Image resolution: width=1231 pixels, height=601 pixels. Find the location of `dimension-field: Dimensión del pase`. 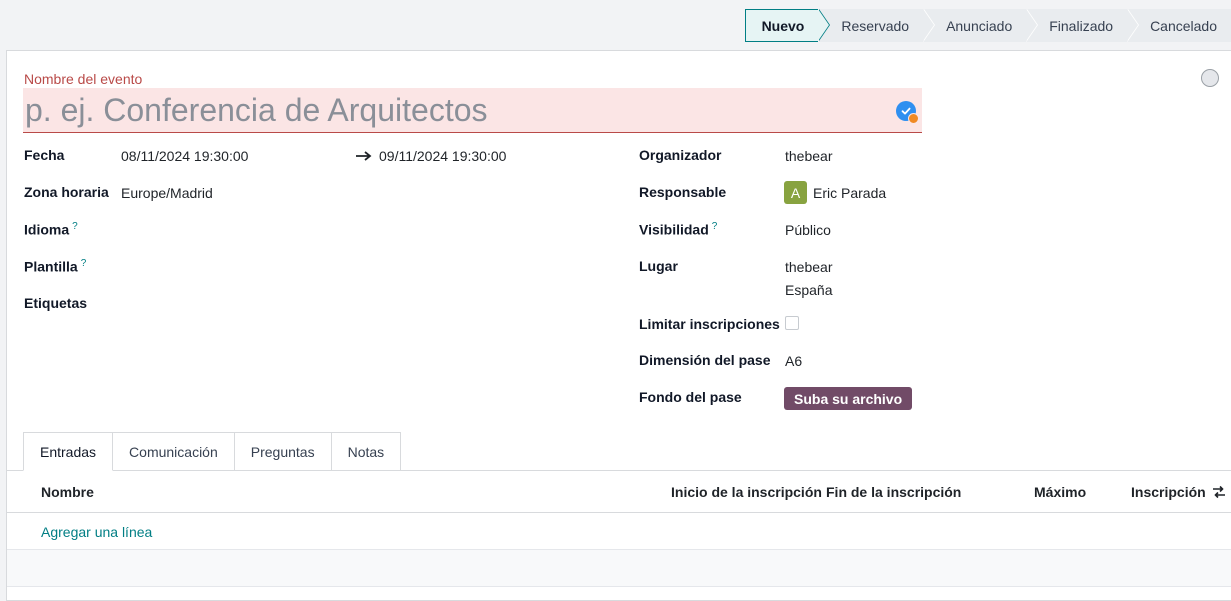

dimension-field: Dimensión del pase is located at coordinates (704, 360).